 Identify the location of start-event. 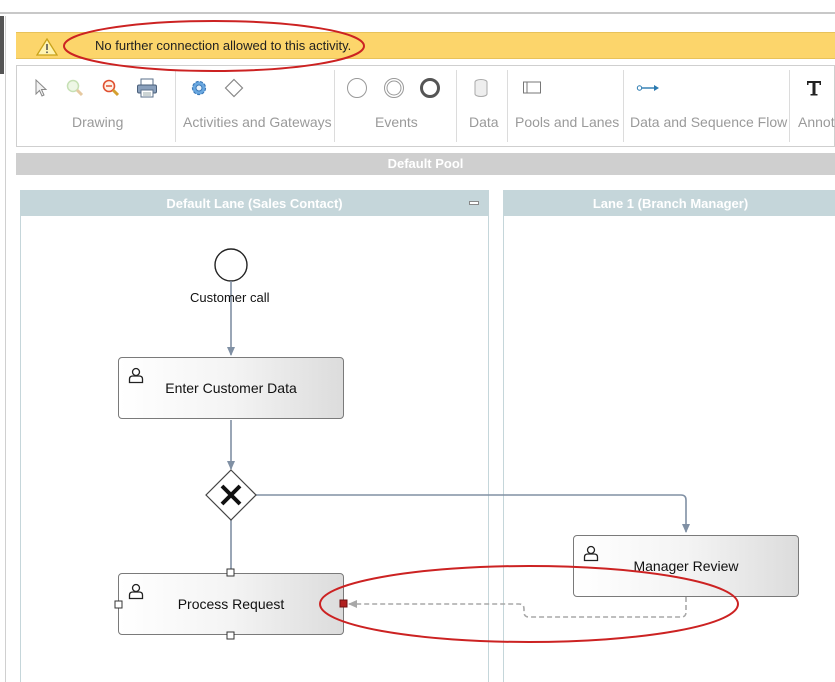
(231, 265).